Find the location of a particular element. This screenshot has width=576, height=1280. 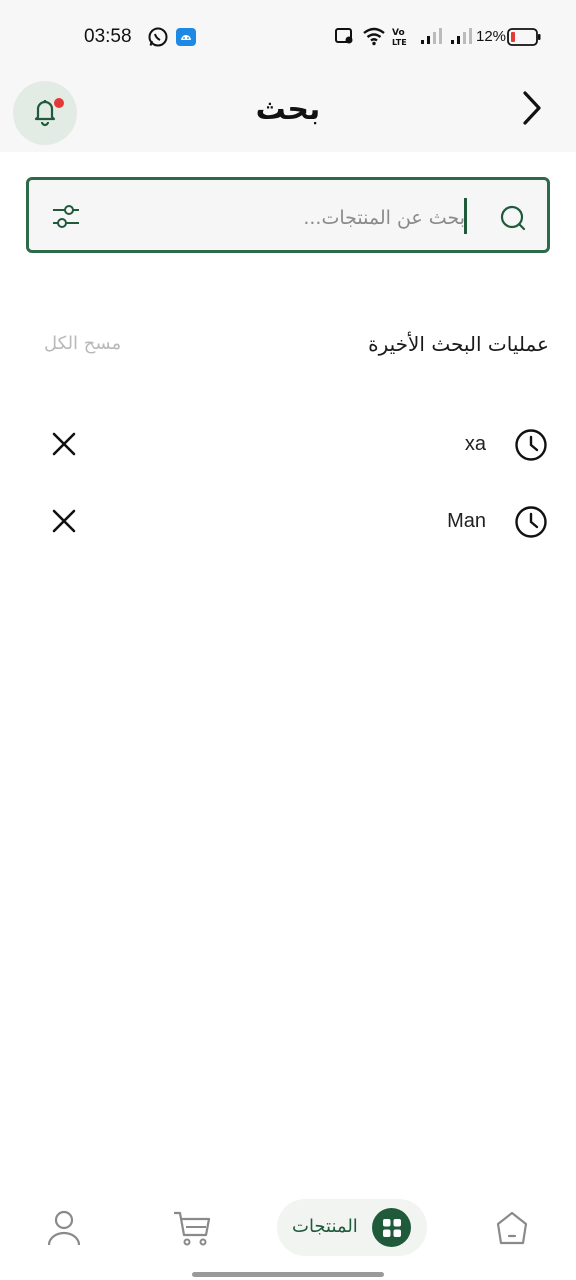

text-cursor is located at coordinates (465, 216).